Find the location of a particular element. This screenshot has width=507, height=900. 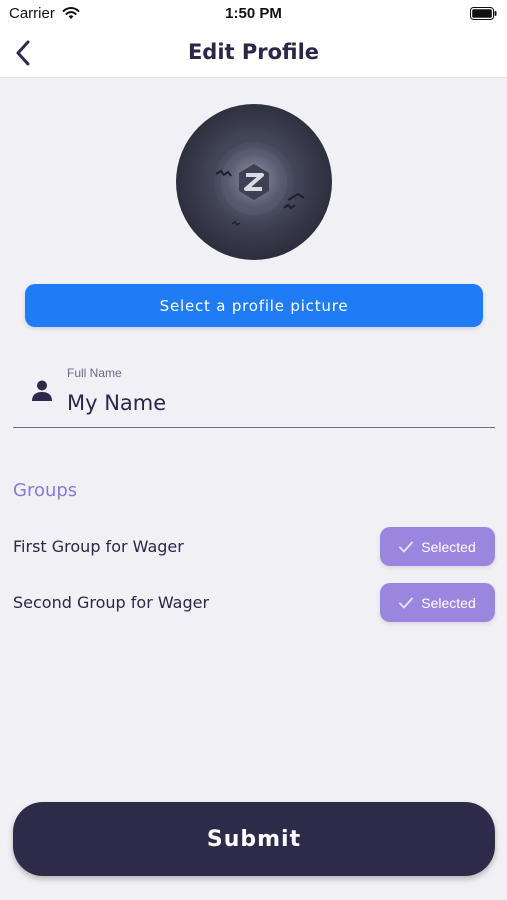

groups-section-title: Groups is located at coordinates (45, 490).